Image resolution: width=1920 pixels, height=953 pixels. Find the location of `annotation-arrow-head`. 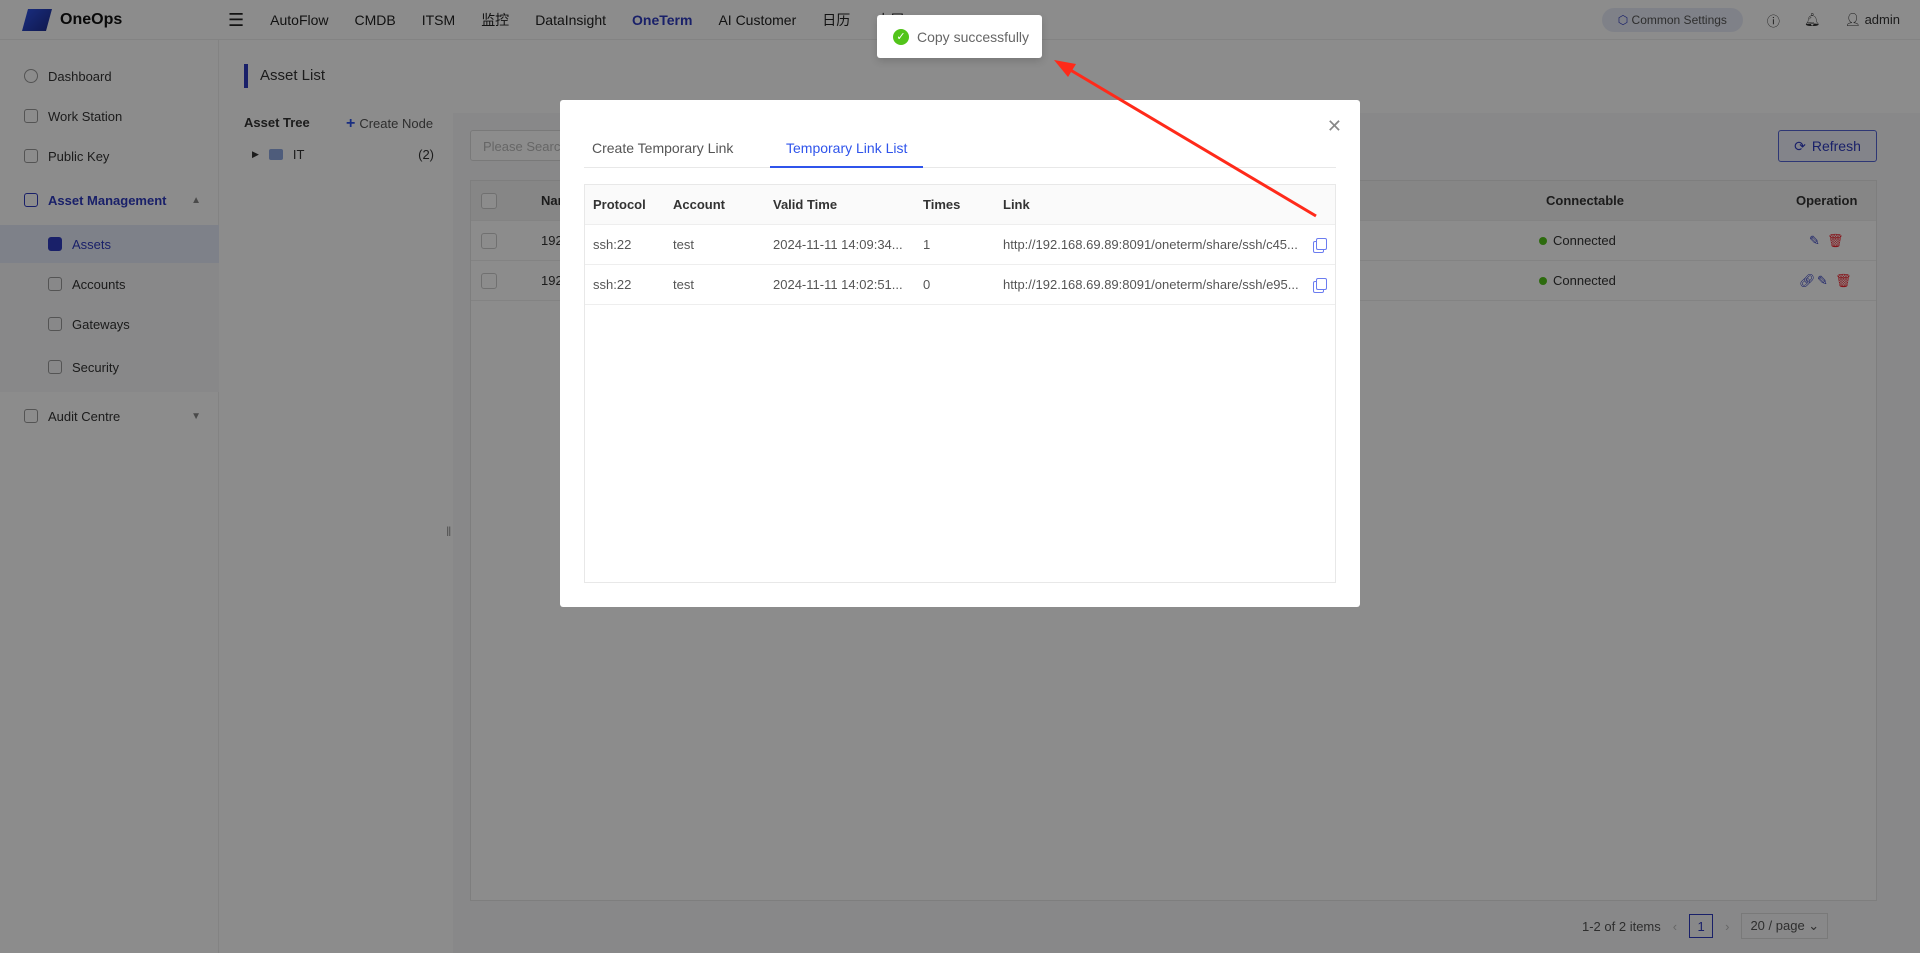

annotation-arrow-head is located at coordinates (1065, 68).